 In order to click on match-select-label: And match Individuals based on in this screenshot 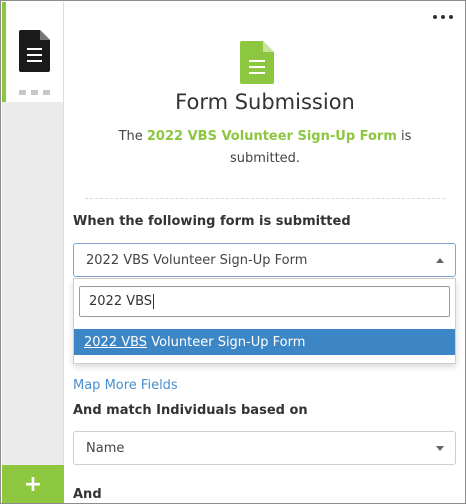, I will do `click(190, 410)`.